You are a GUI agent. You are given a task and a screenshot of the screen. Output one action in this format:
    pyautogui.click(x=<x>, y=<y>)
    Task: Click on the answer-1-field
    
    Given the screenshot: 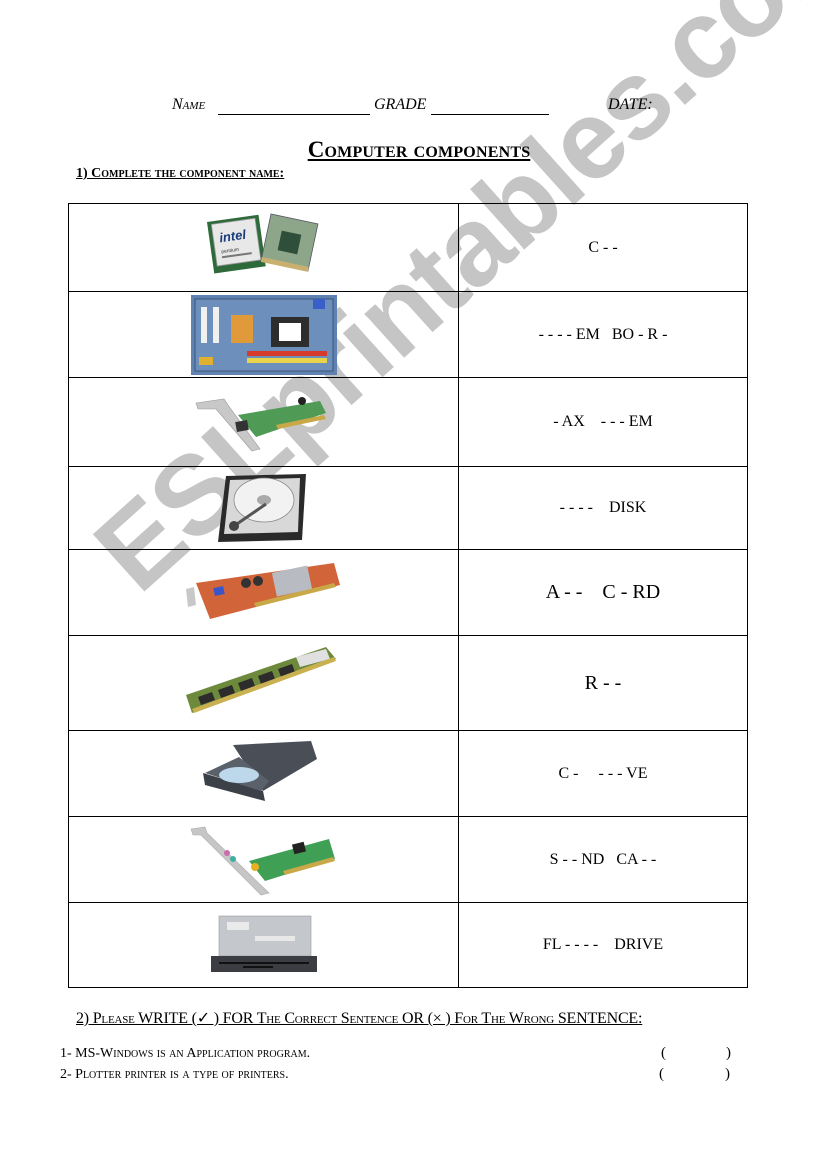 What is the action you would take?
    pyautogui.click(x=696, y=1054)
    